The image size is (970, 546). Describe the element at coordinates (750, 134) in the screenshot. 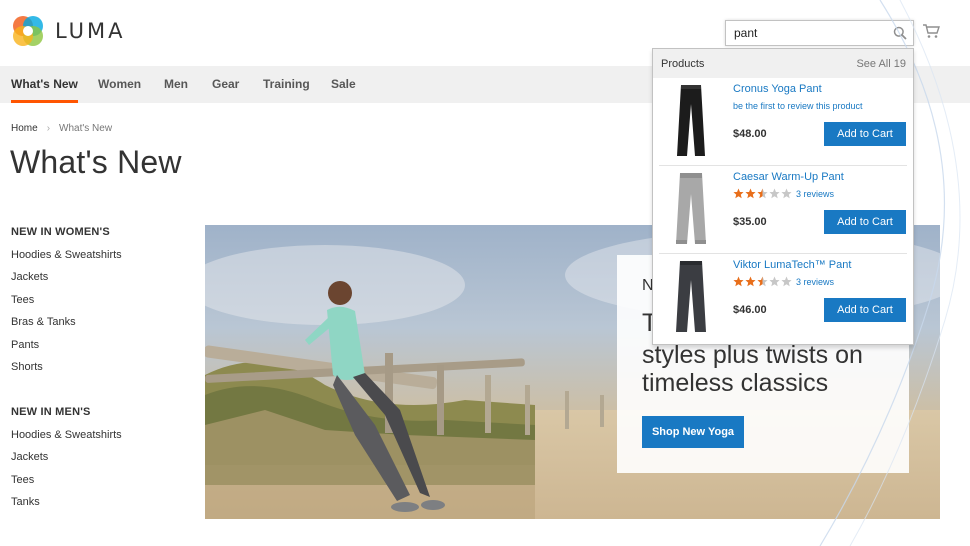

I see `product-price: $48.00` at that location.